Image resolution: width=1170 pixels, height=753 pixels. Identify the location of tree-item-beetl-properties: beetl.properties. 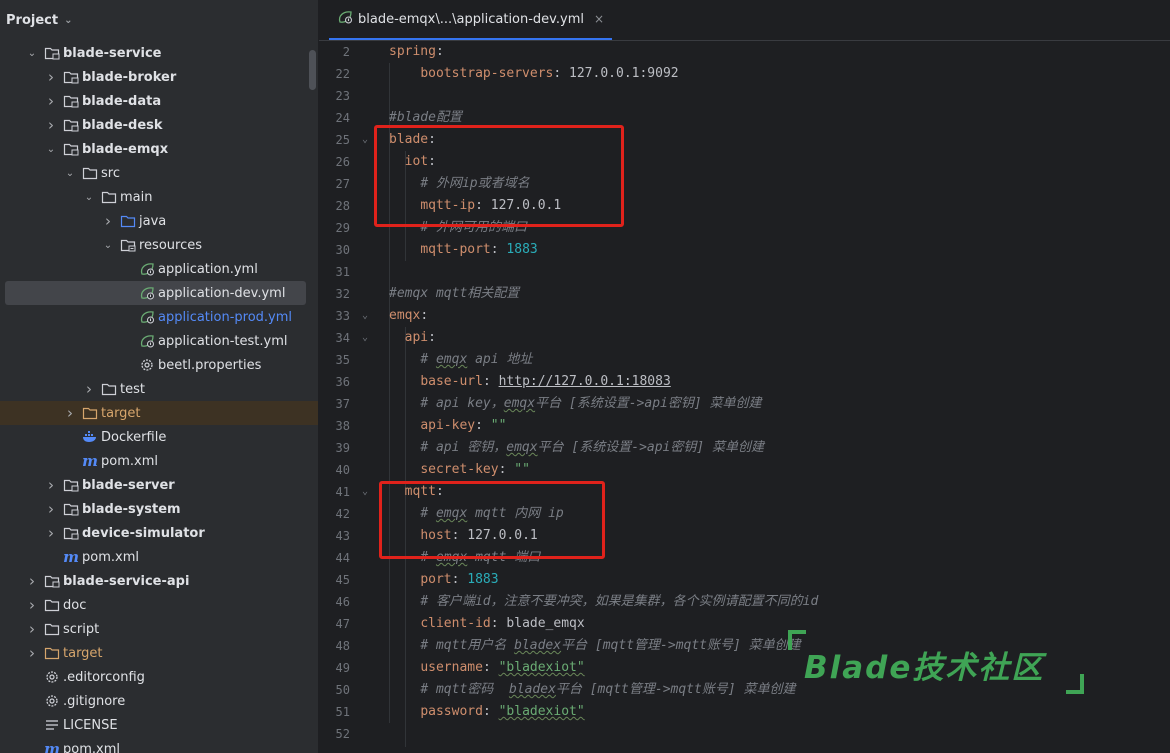
(159, 365).